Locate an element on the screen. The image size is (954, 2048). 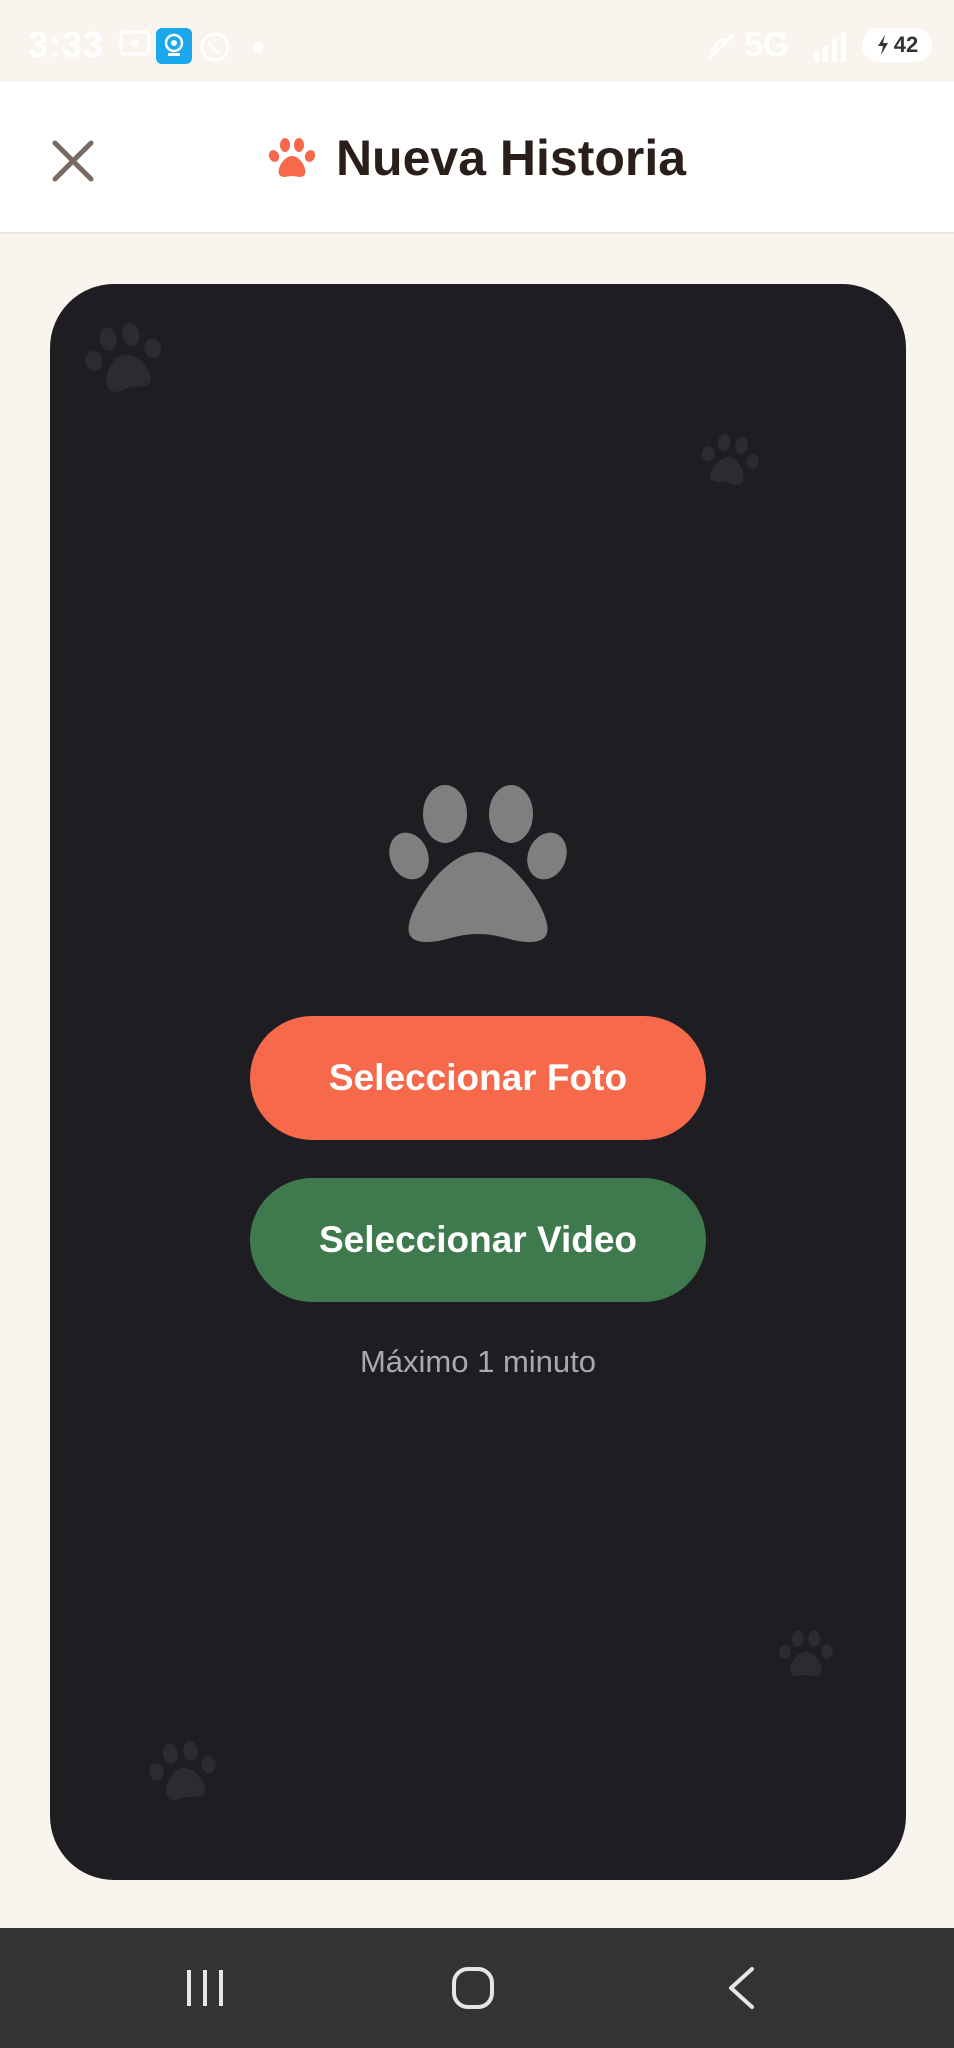
home-icon is located at coordinates (473, 1988).